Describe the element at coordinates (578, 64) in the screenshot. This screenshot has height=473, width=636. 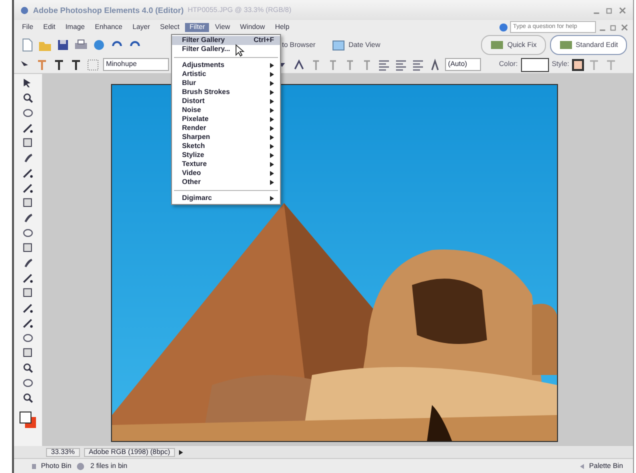
I see `style-swatch` at that location.